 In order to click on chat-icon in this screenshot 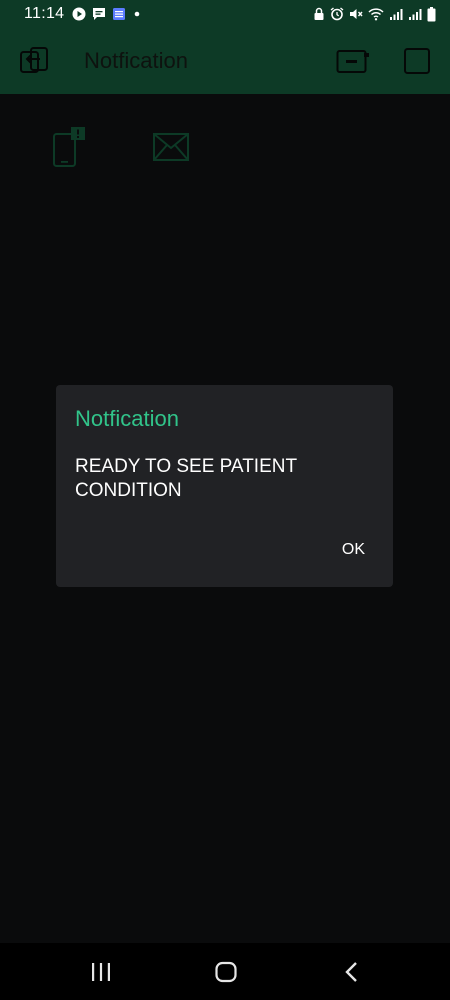, I will do `click(99, 14)`.